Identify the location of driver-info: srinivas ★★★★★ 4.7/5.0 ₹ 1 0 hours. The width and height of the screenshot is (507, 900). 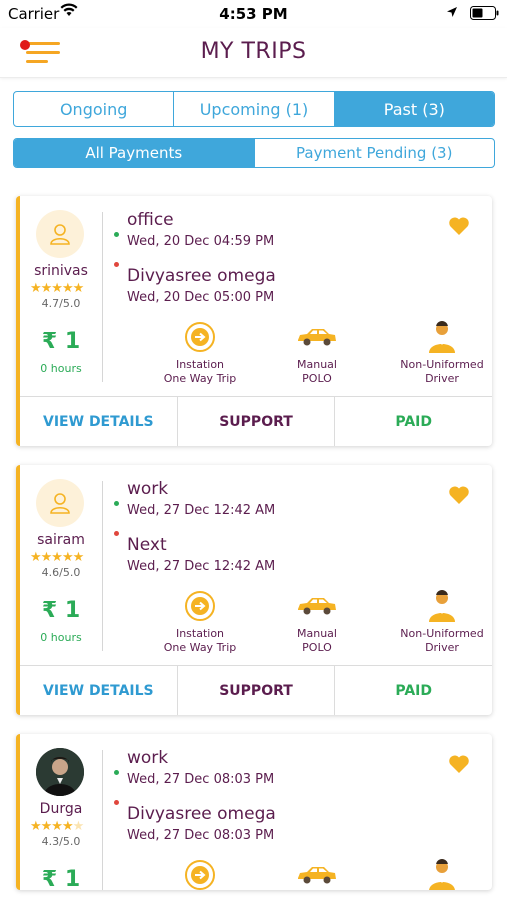
(61, 296).